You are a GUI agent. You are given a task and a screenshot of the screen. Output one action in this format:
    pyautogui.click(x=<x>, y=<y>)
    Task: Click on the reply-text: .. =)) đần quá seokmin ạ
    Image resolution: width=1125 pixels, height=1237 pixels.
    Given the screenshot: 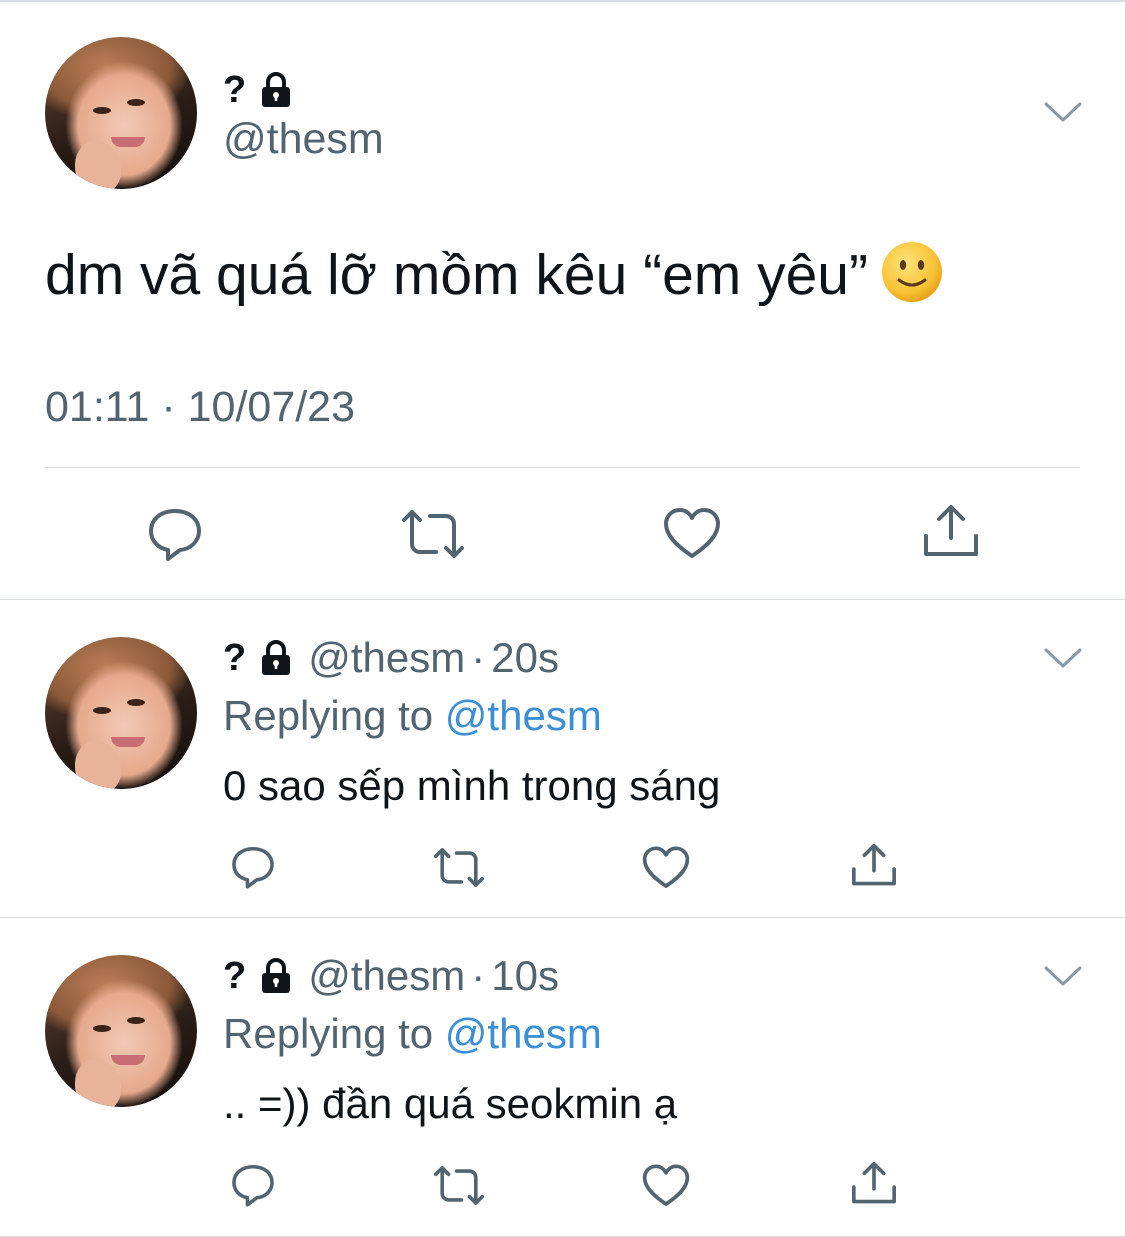 What is the action you would take?
    pyautogui.click(x=450, y=1103)
    